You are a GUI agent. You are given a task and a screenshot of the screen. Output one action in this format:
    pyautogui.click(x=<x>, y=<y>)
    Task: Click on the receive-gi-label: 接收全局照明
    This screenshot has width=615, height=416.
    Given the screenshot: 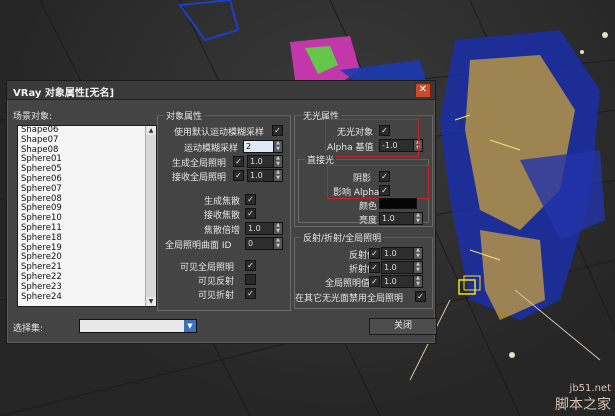 What is the action you would take?
    pyautogui.click(x=199, y=178)
    